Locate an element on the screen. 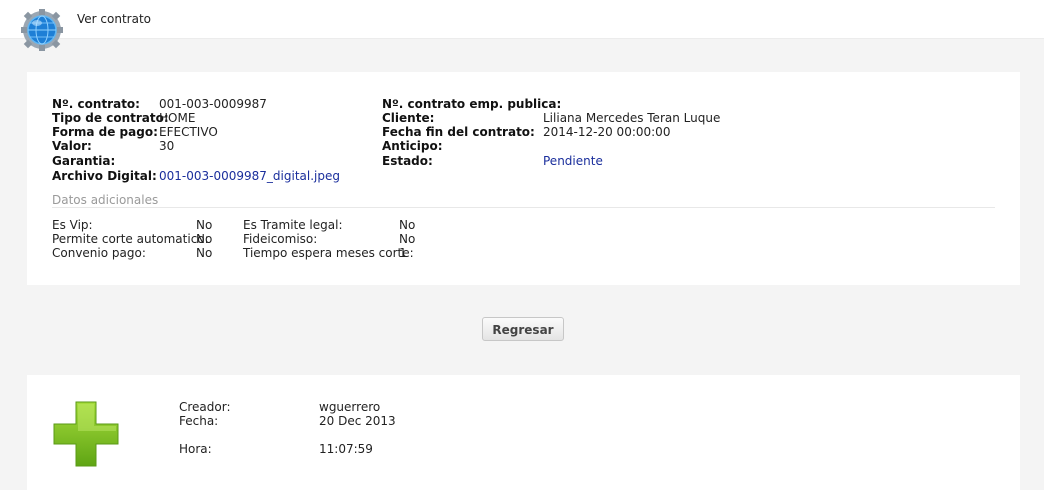 This screenshot has width=1044, height=490. top-bar: Ver contrato is located at coordinates (522, 25).